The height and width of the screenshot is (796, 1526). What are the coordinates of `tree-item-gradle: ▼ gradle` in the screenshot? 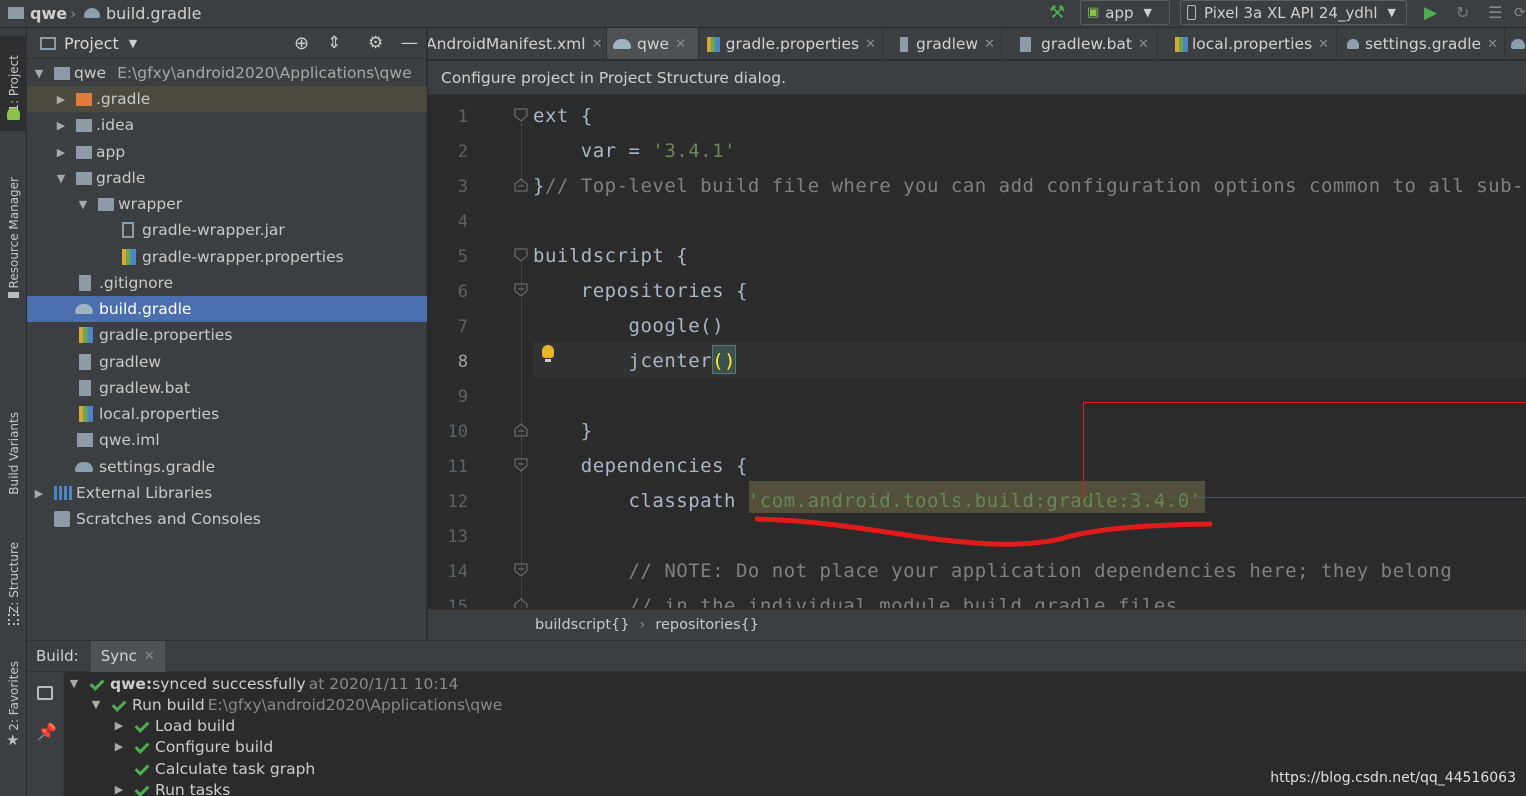 It's located at (227, 178).